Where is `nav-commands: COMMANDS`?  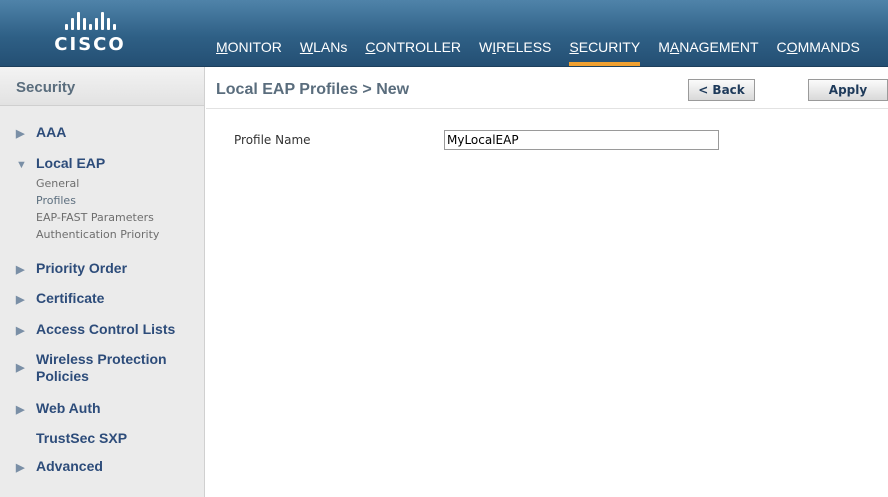 nav-commands: COMMANDS is located at coordinates (818, 51).